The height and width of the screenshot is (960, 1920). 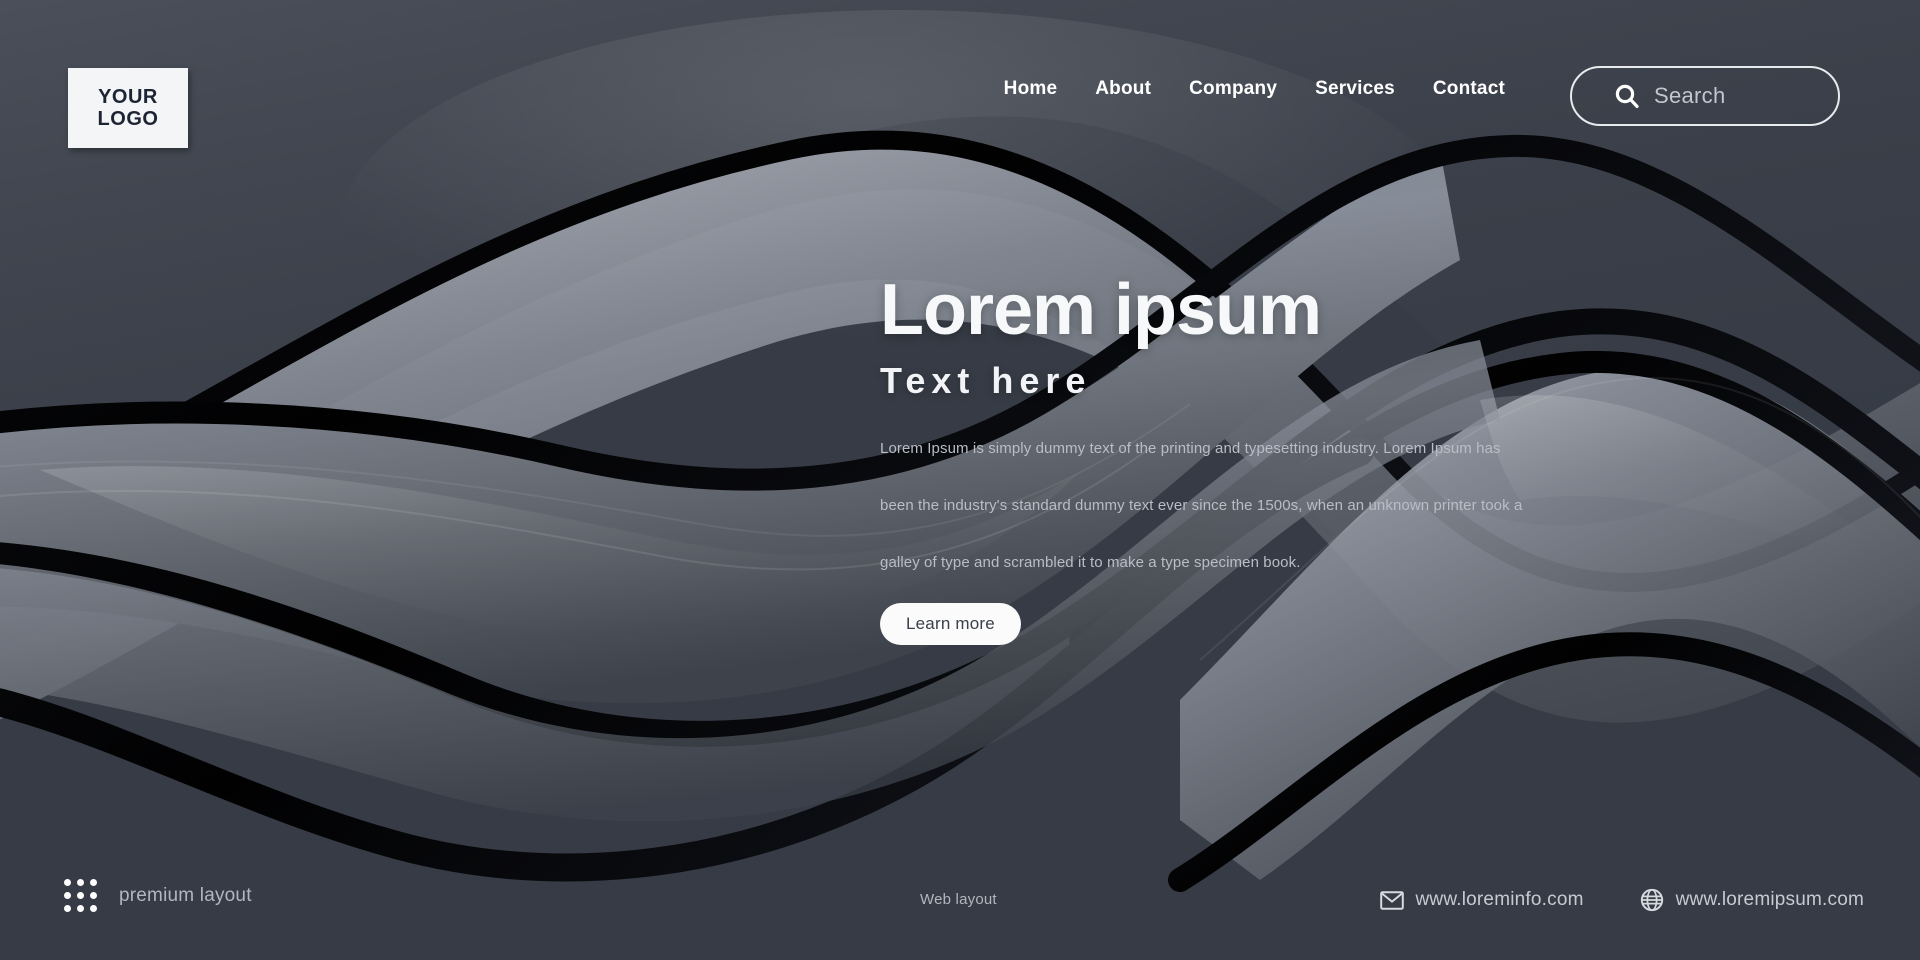 I want to click on hero-subtitle: Text here, so click(x=986, y=380).